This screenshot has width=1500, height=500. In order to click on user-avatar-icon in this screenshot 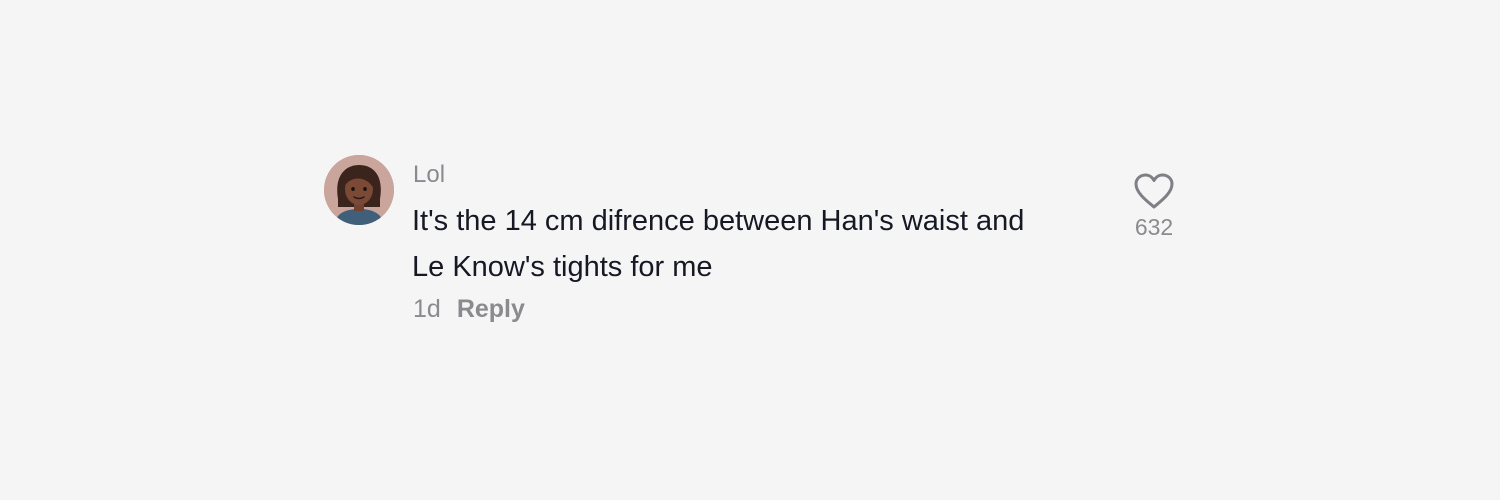, I will do `click(359, 190)`.